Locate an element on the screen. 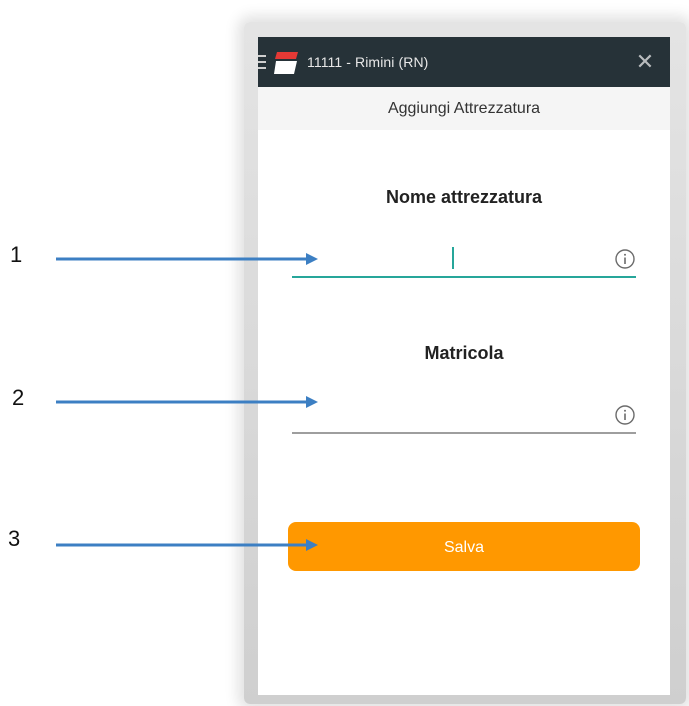 The width and height of the screenshot is (689, 706). equipment-name-field is located at coordinates (464, 260).